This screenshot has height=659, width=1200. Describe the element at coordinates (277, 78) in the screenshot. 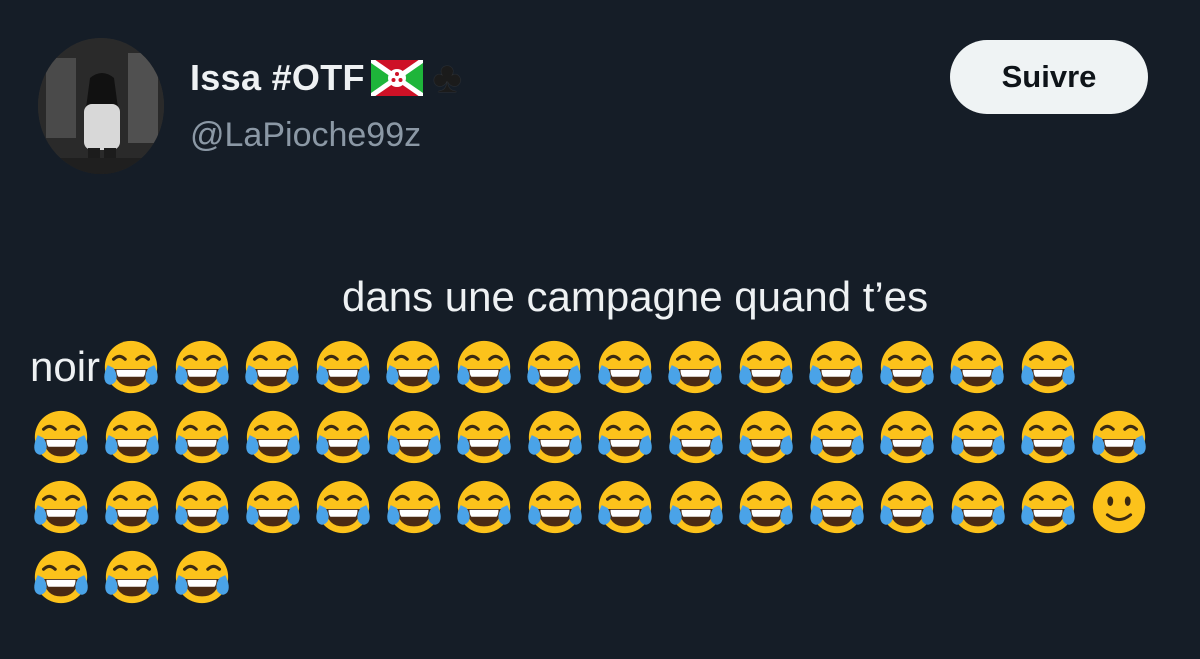

I see `display-name: Issa #OTF` at that location.